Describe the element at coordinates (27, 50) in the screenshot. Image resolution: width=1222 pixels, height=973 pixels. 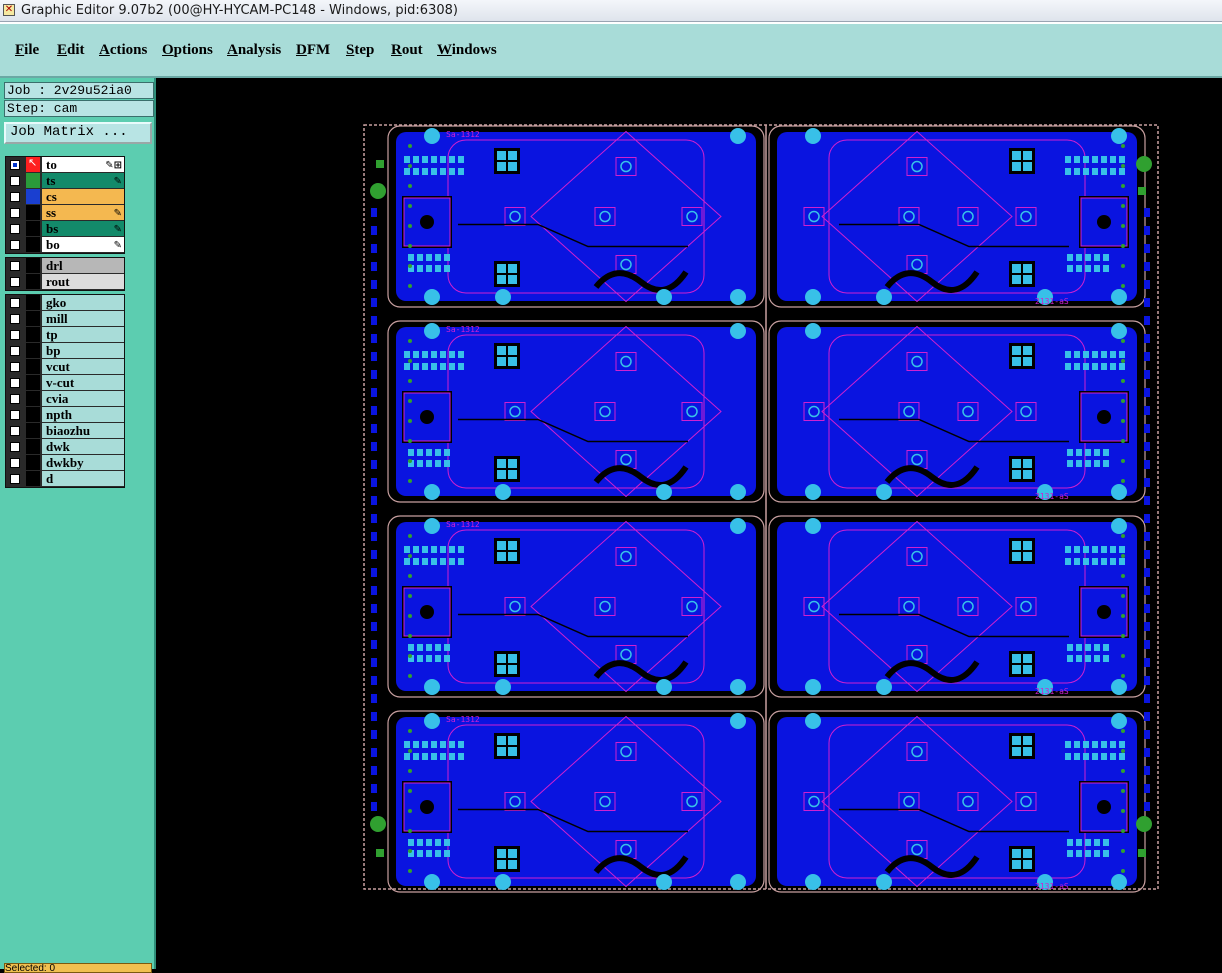
I see `menu-file: File` at that location.